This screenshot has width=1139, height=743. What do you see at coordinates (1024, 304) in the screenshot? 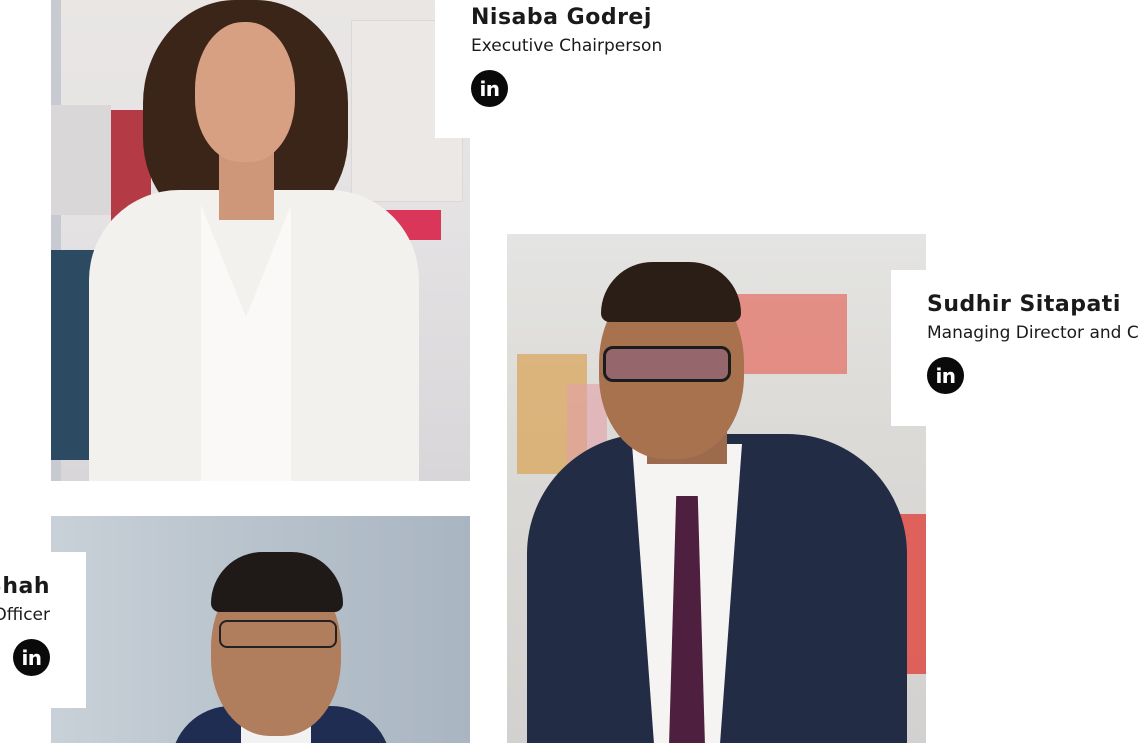
I see `person-name: Sudhir Sitapati` at bounding box center [1024, 304].